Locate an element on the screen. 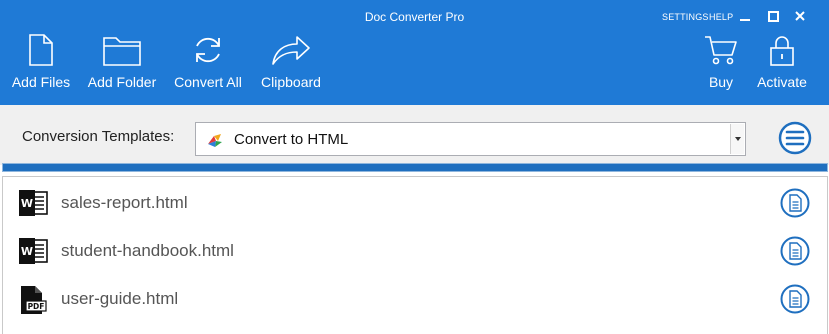 This screenshot has height=334, width=829. conversion-progress-bar is located at coordinates (415, 167).